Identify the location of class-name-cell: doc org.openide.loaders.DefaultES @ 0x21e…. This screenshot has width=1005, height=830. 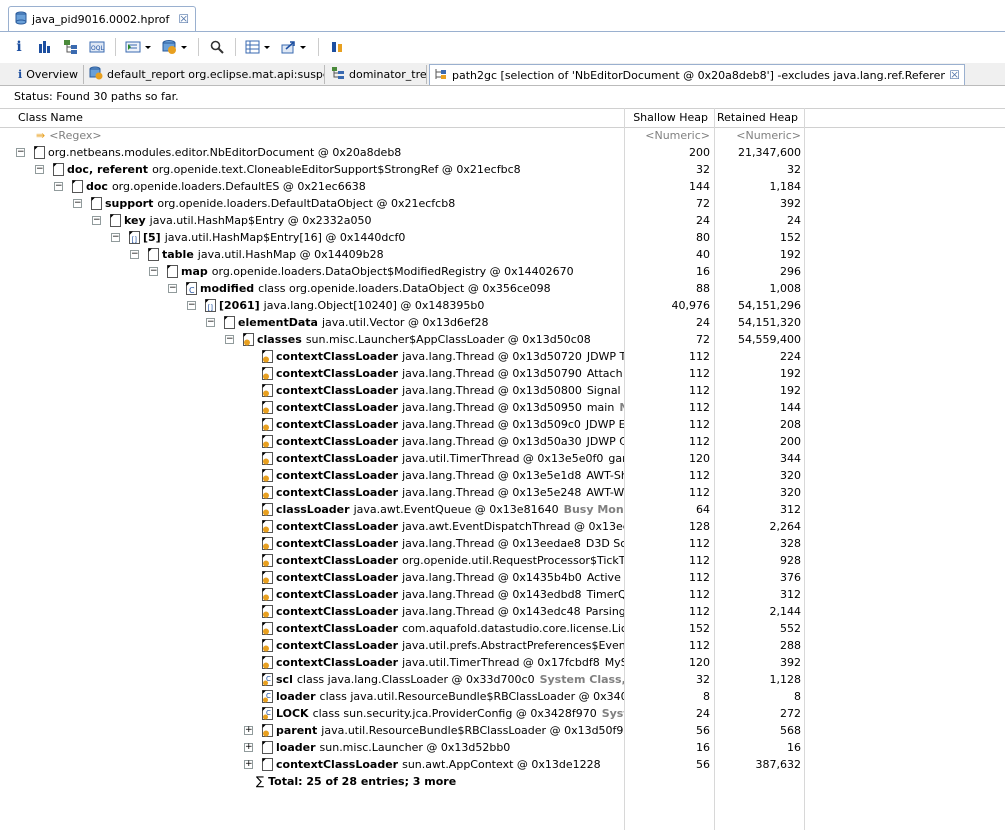
(312, 186).